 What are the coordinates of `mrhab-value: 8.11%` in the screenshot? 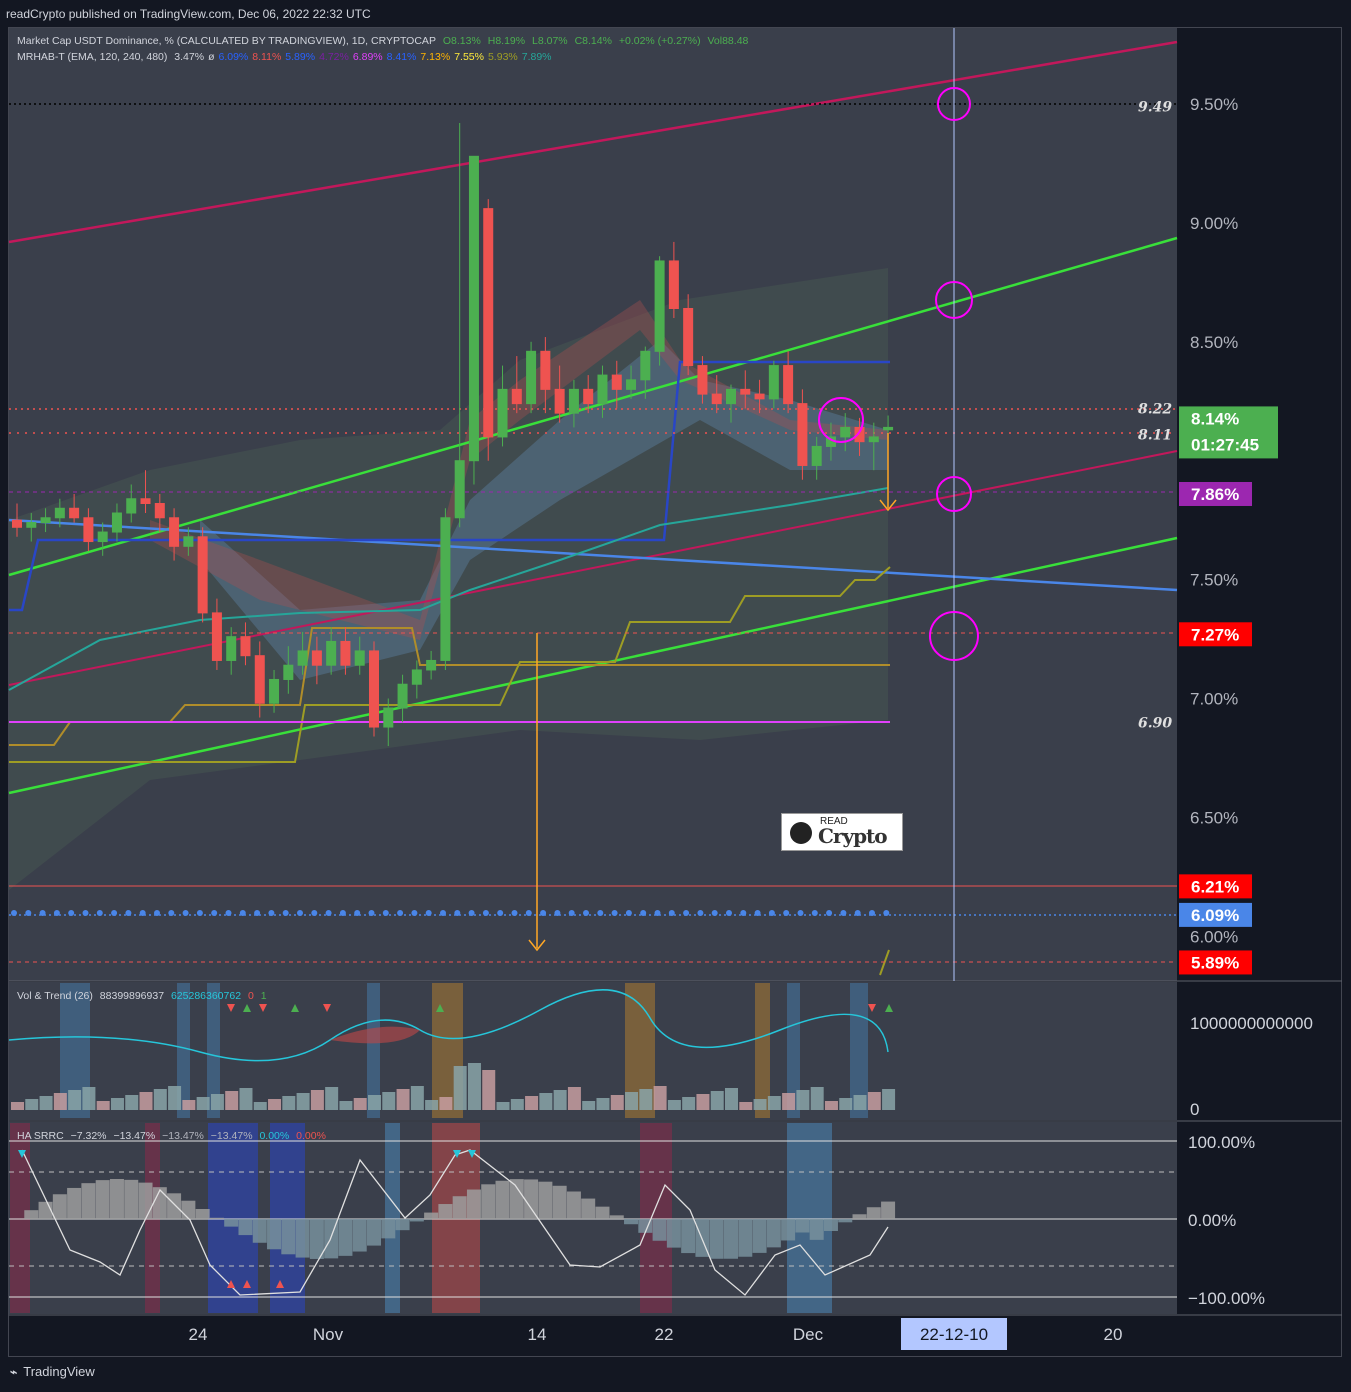 It's located at (267, 57).